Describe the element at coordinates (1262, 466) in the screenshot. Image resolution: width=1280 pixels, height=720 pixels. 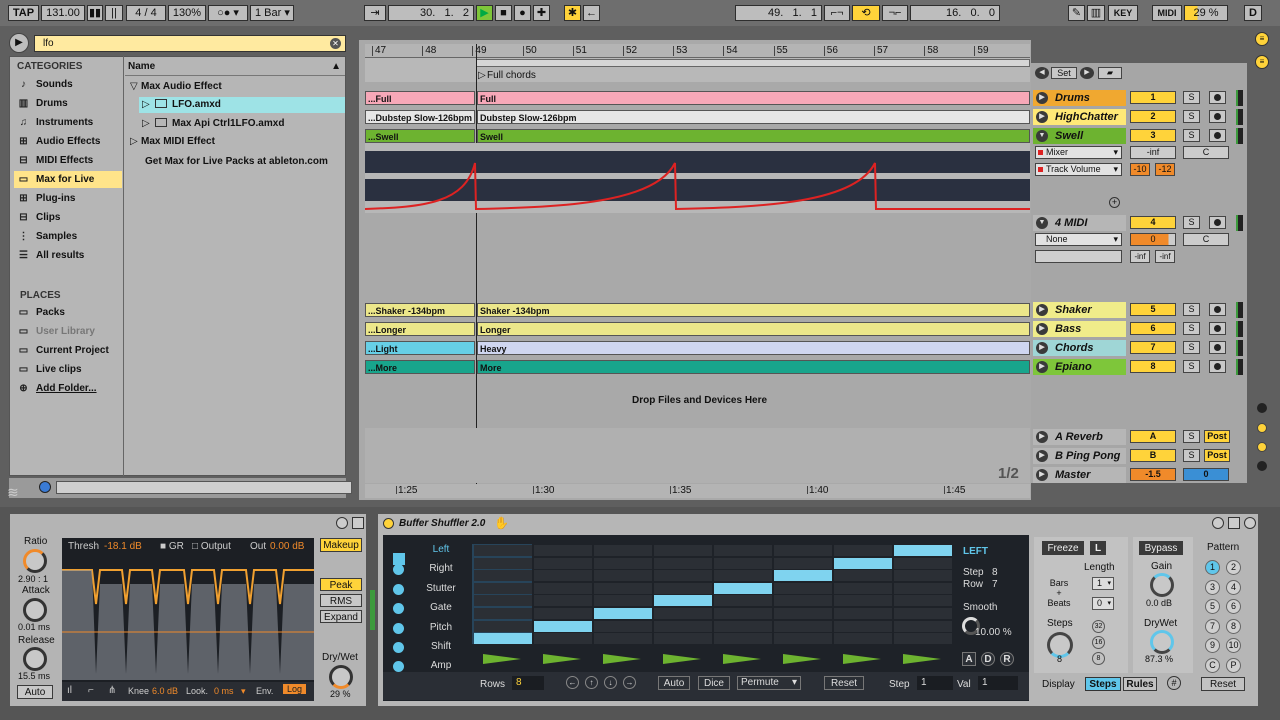
I see `mixer-toggle-icon` at that location.